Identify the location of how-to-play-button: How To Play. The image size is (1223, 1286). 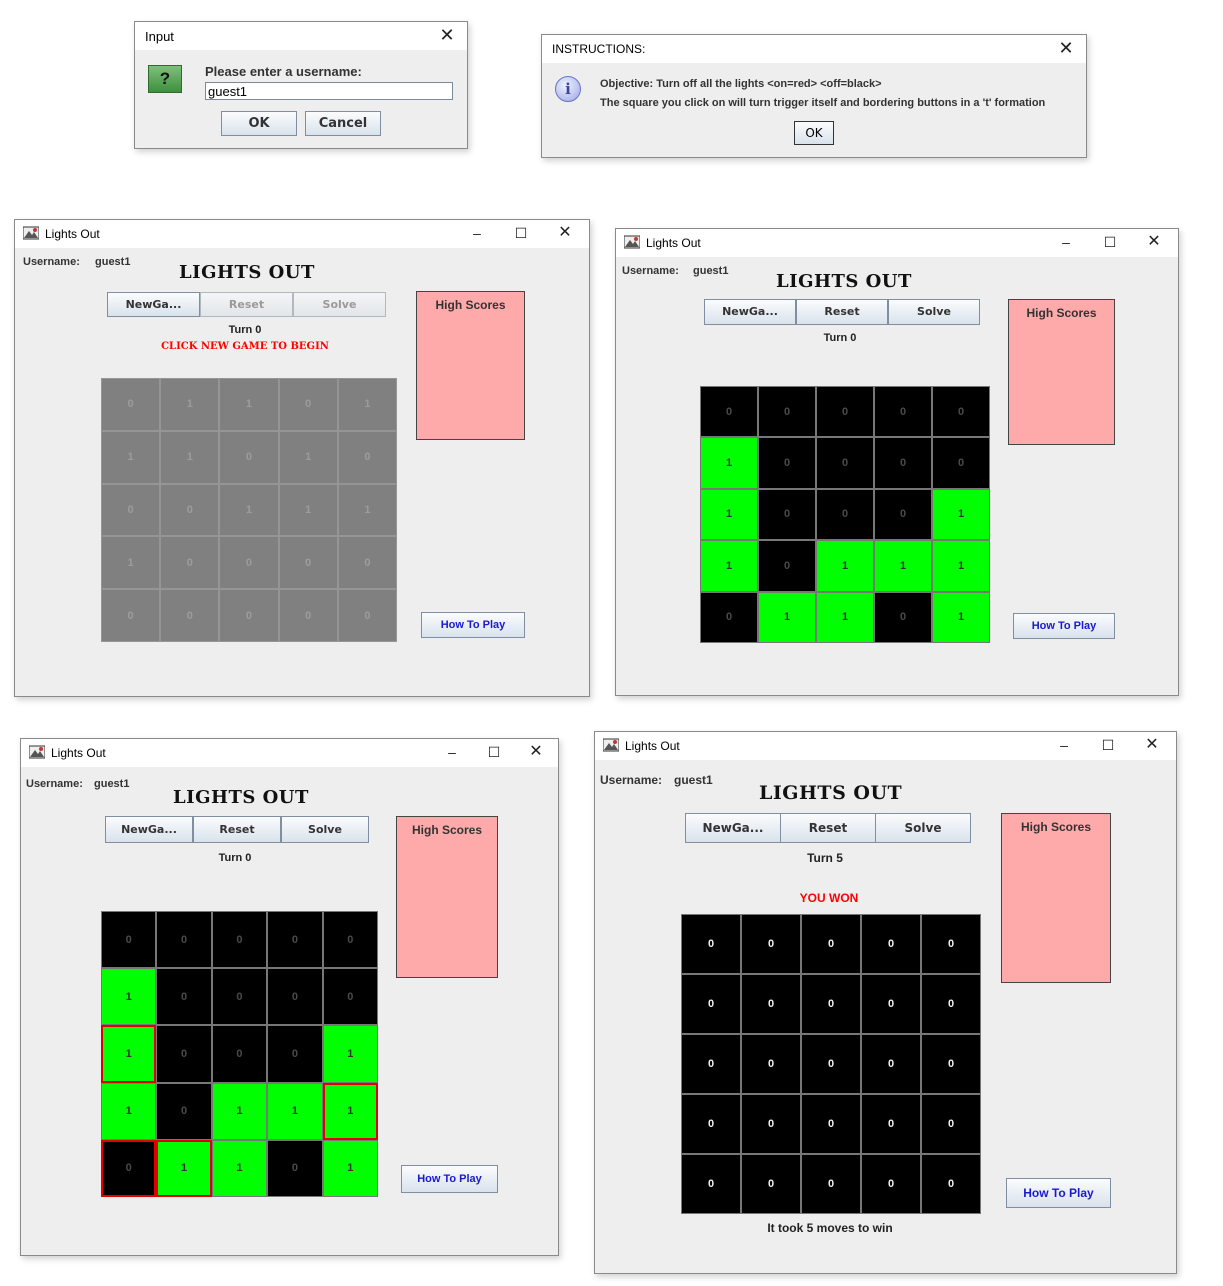
(449, 1179).